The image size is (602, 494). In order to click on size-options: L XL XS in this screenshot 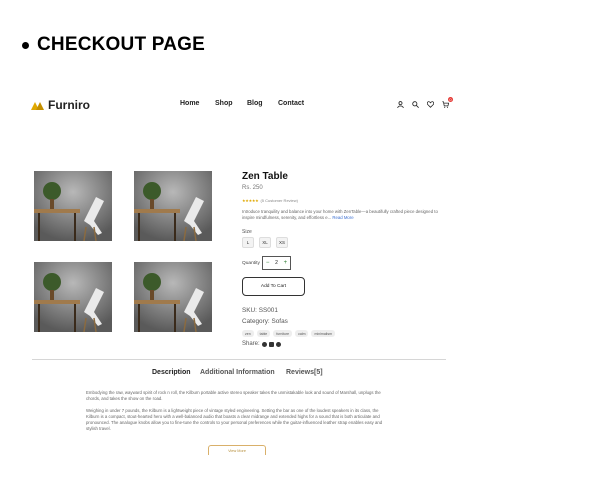, I will do `click(265, 242)`.